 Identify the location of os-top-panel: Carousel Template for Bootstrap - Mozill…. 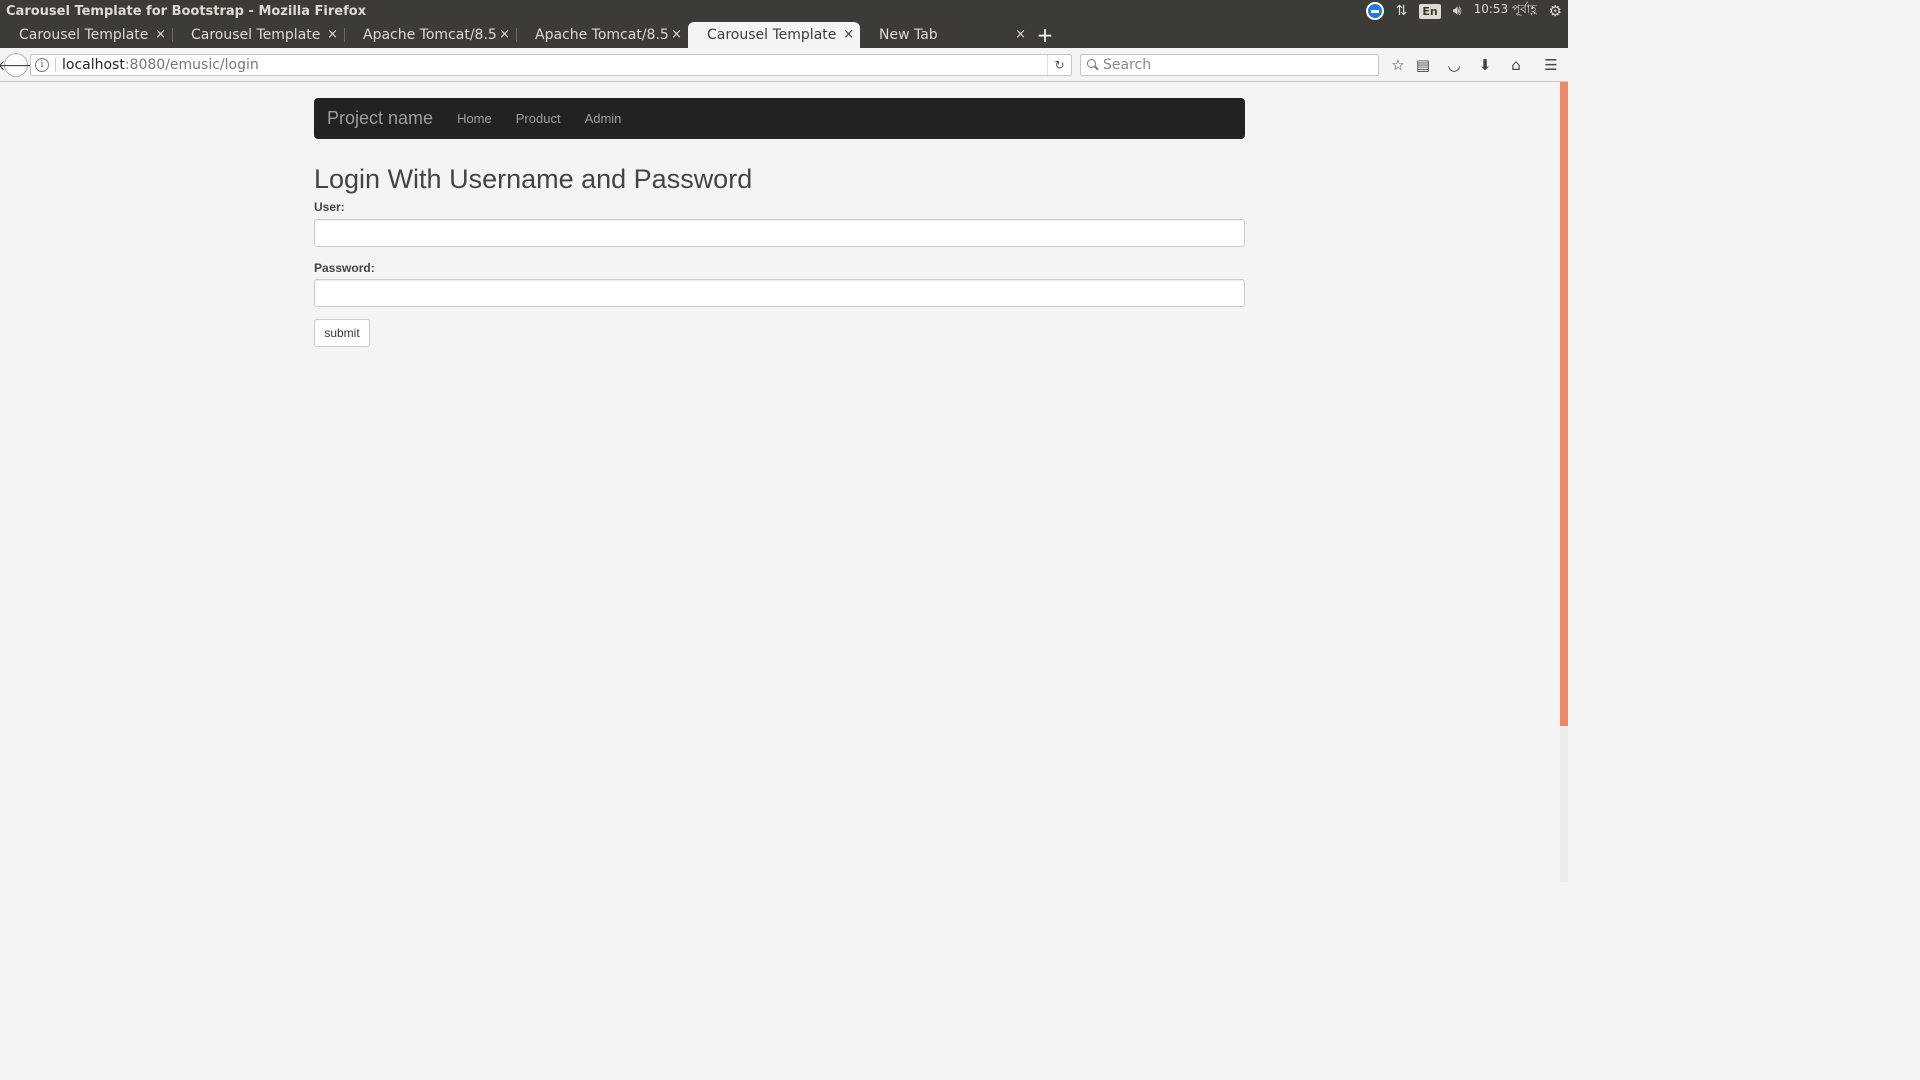
(784, 11).